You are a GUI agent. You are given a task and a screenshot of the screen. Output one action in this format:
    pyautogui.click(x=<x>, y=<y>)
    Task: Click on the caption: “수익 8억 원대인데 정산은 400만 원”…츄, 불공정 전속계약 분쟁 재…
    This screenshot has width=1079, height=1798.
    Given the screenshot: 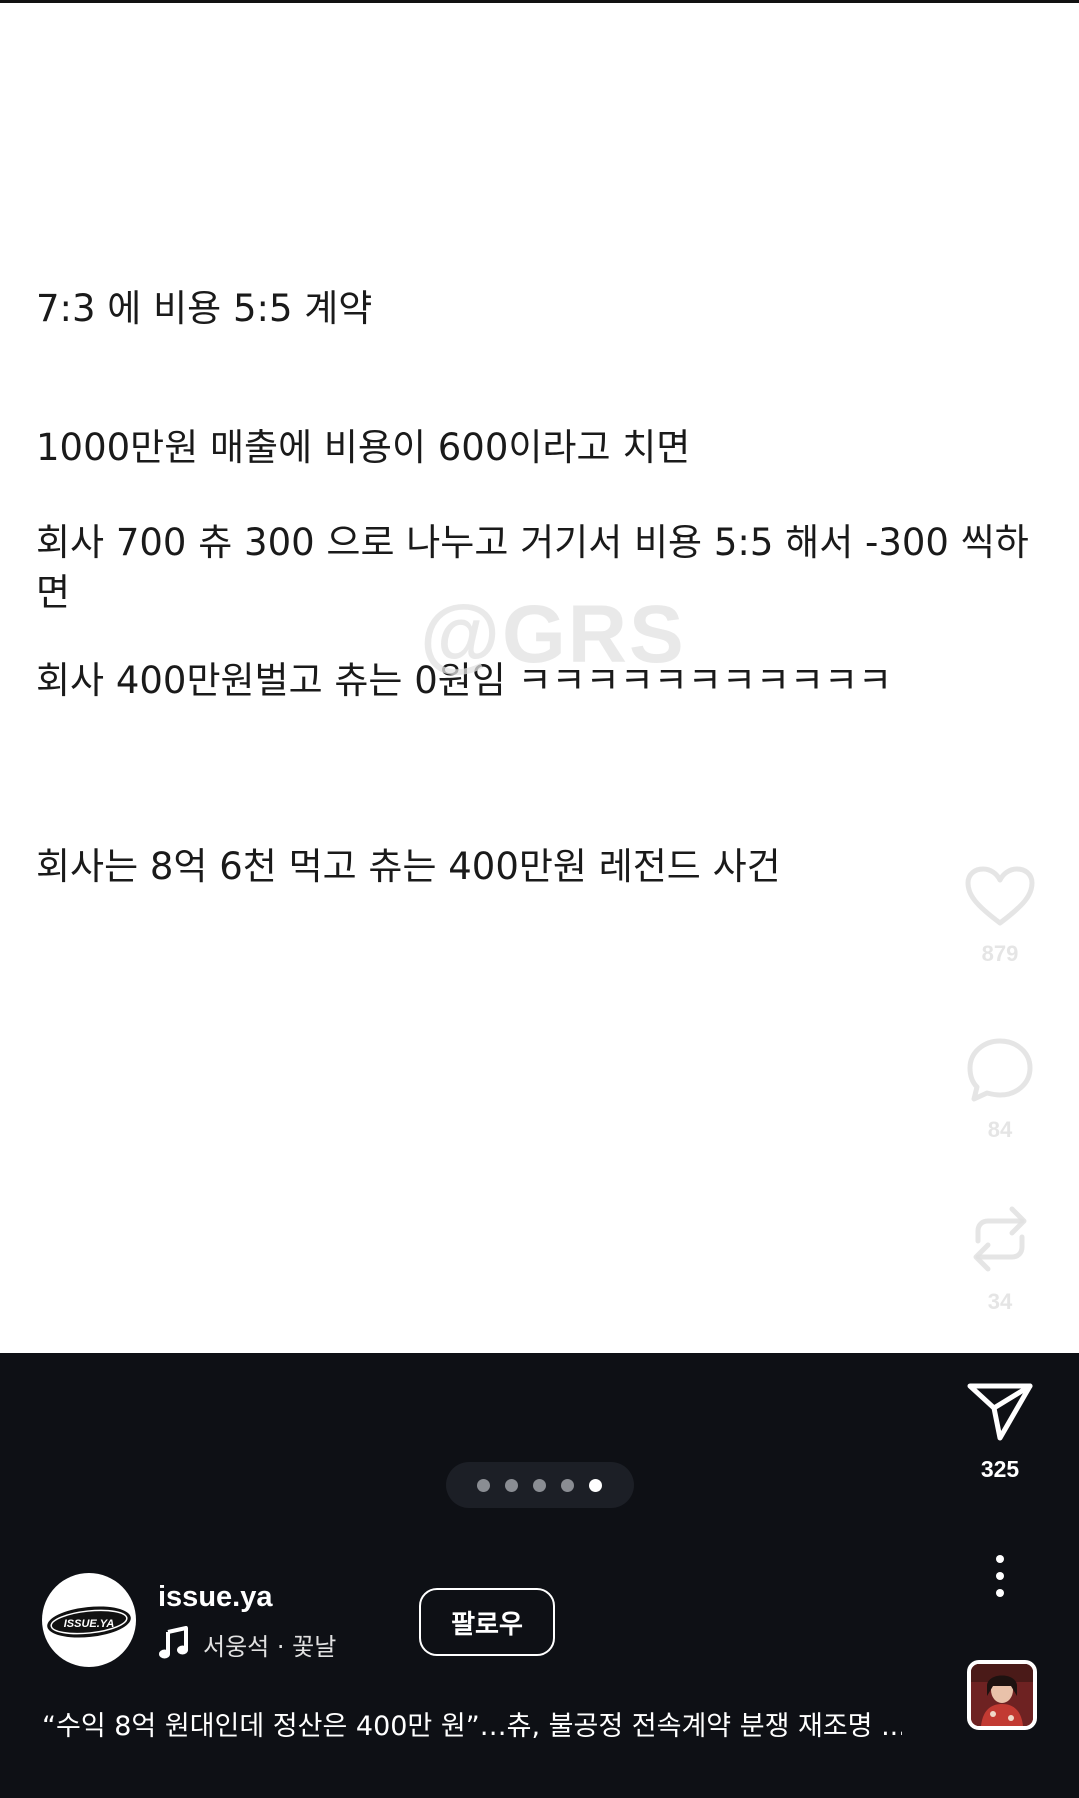 What is the action you would take?
    pyautogui.click(x=472, y=1723)
    